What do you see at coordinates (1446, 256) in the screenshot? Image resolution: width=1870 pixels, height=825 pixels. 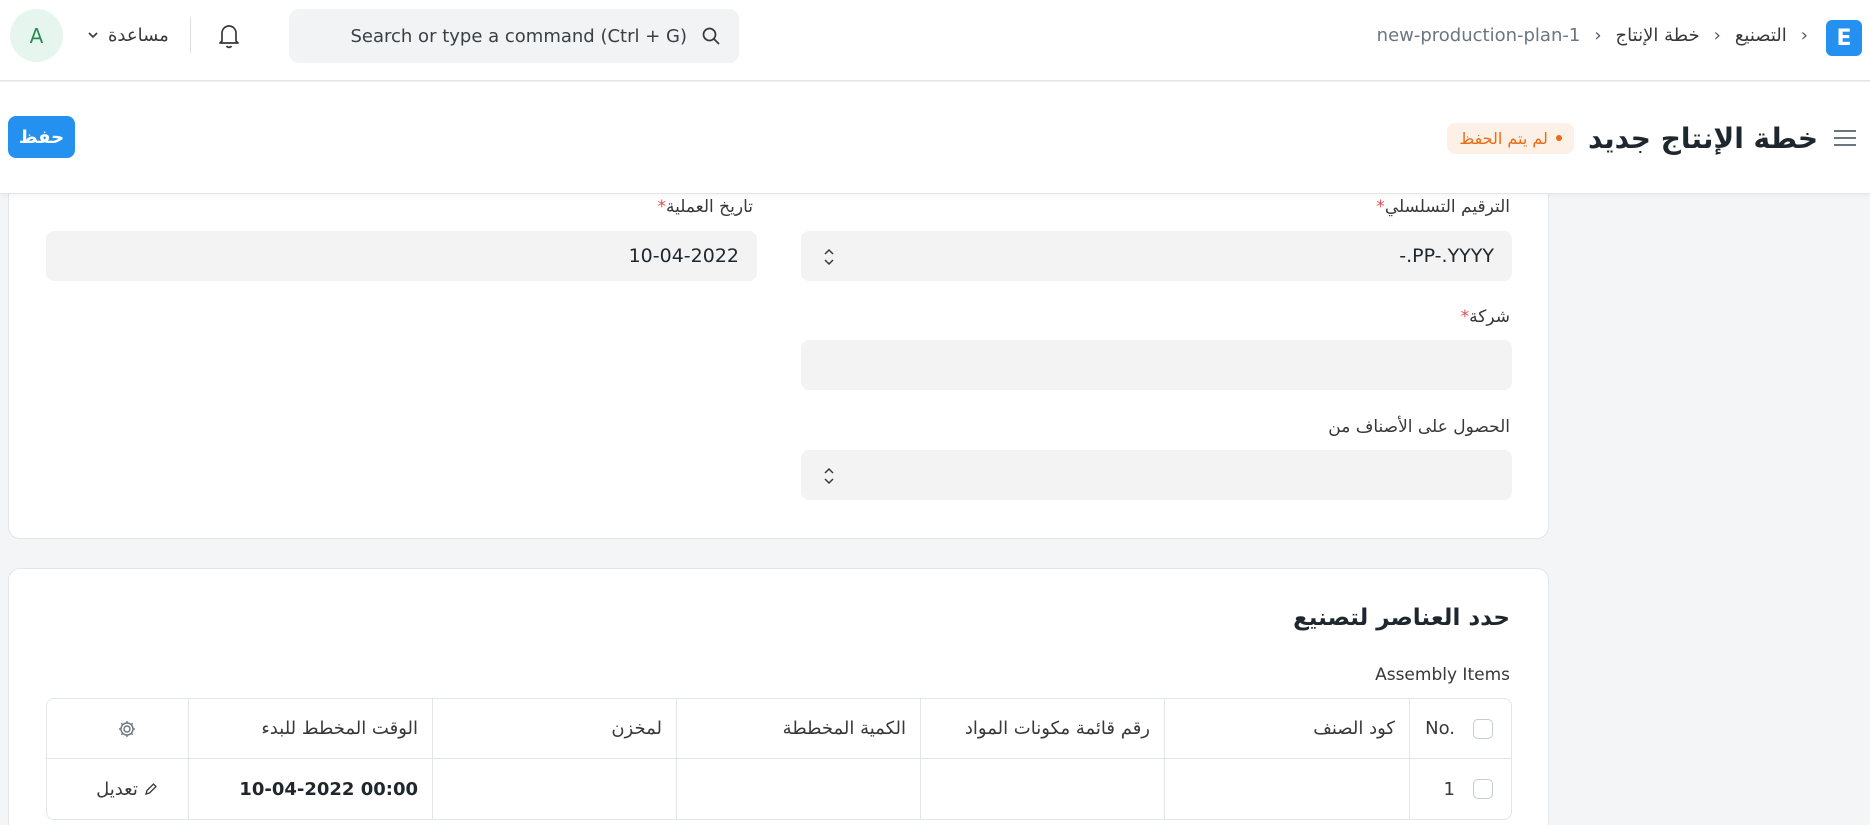 I see `naming-series-value: -.PP-.YYYY` at bounding box center [1446, 256].